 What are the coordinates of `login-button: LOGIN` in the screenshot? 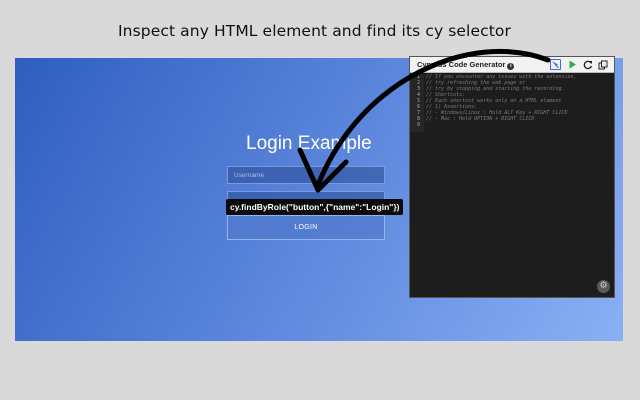 It's located at (306, 227).